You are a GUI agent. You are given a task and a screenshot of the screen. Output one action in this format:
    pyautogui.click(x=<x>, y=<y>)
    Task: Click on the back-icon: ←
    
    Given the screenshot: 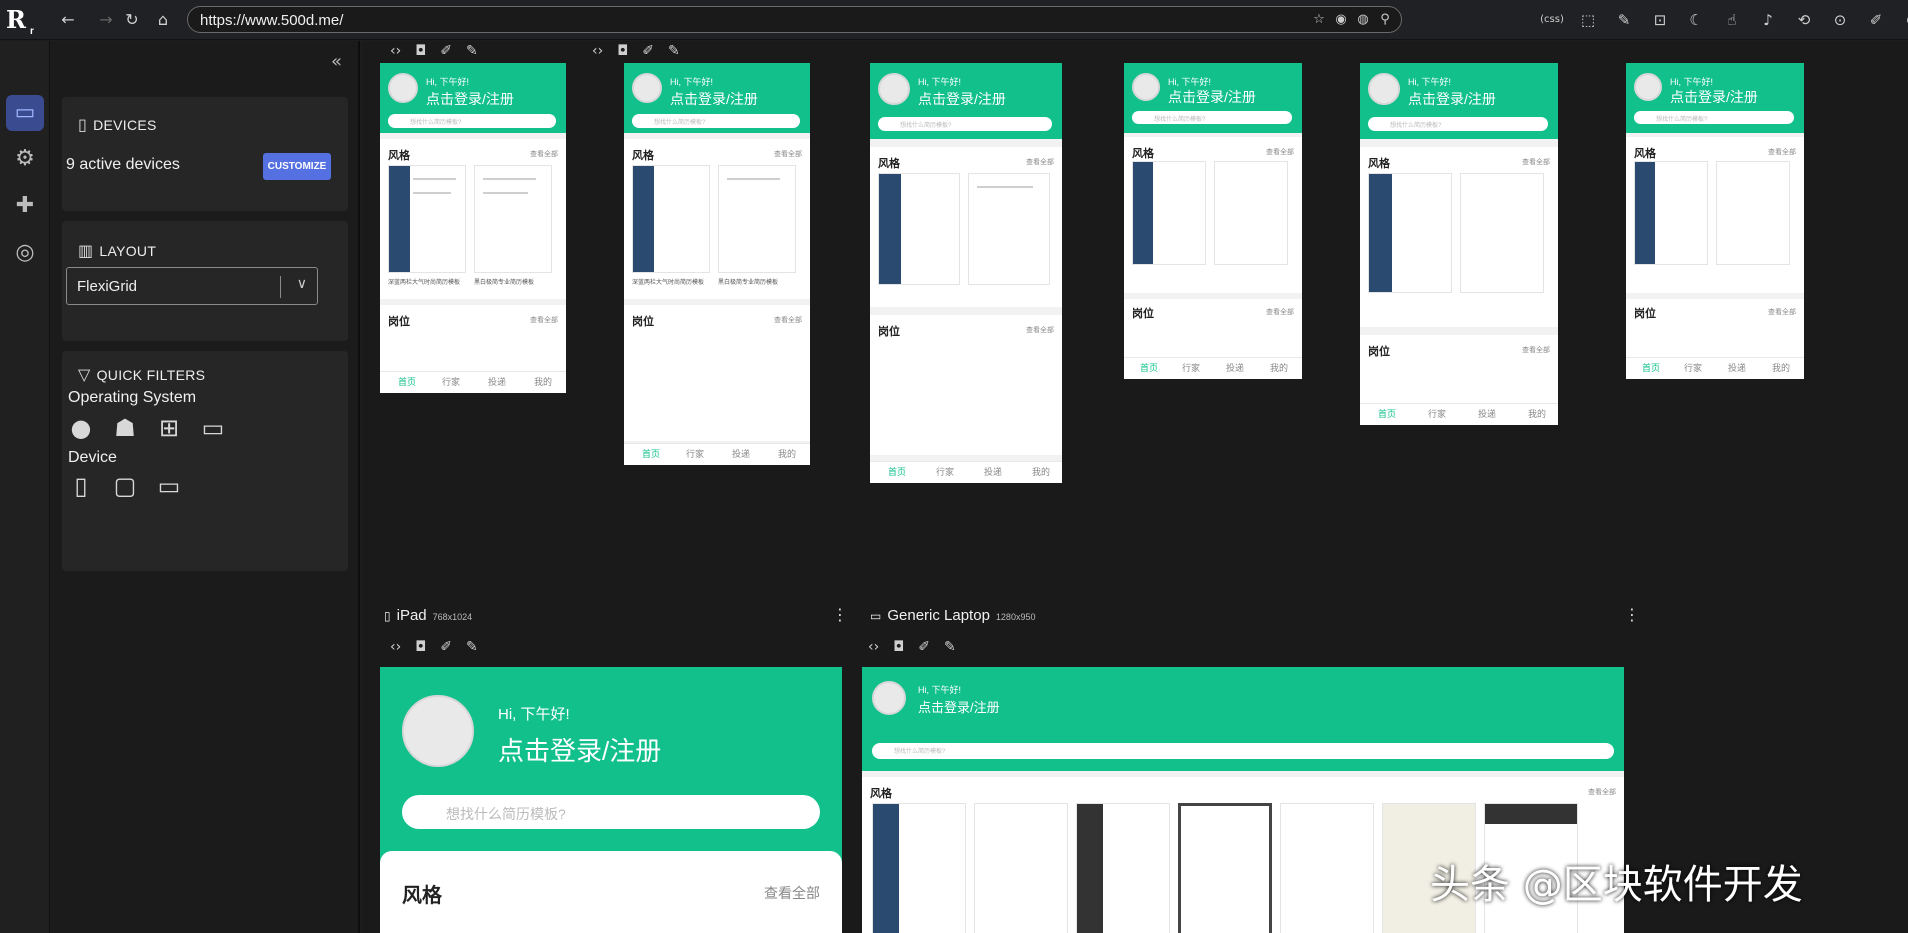 What is the action you would take?
    pyautogui.click(x=68, y=20)
    